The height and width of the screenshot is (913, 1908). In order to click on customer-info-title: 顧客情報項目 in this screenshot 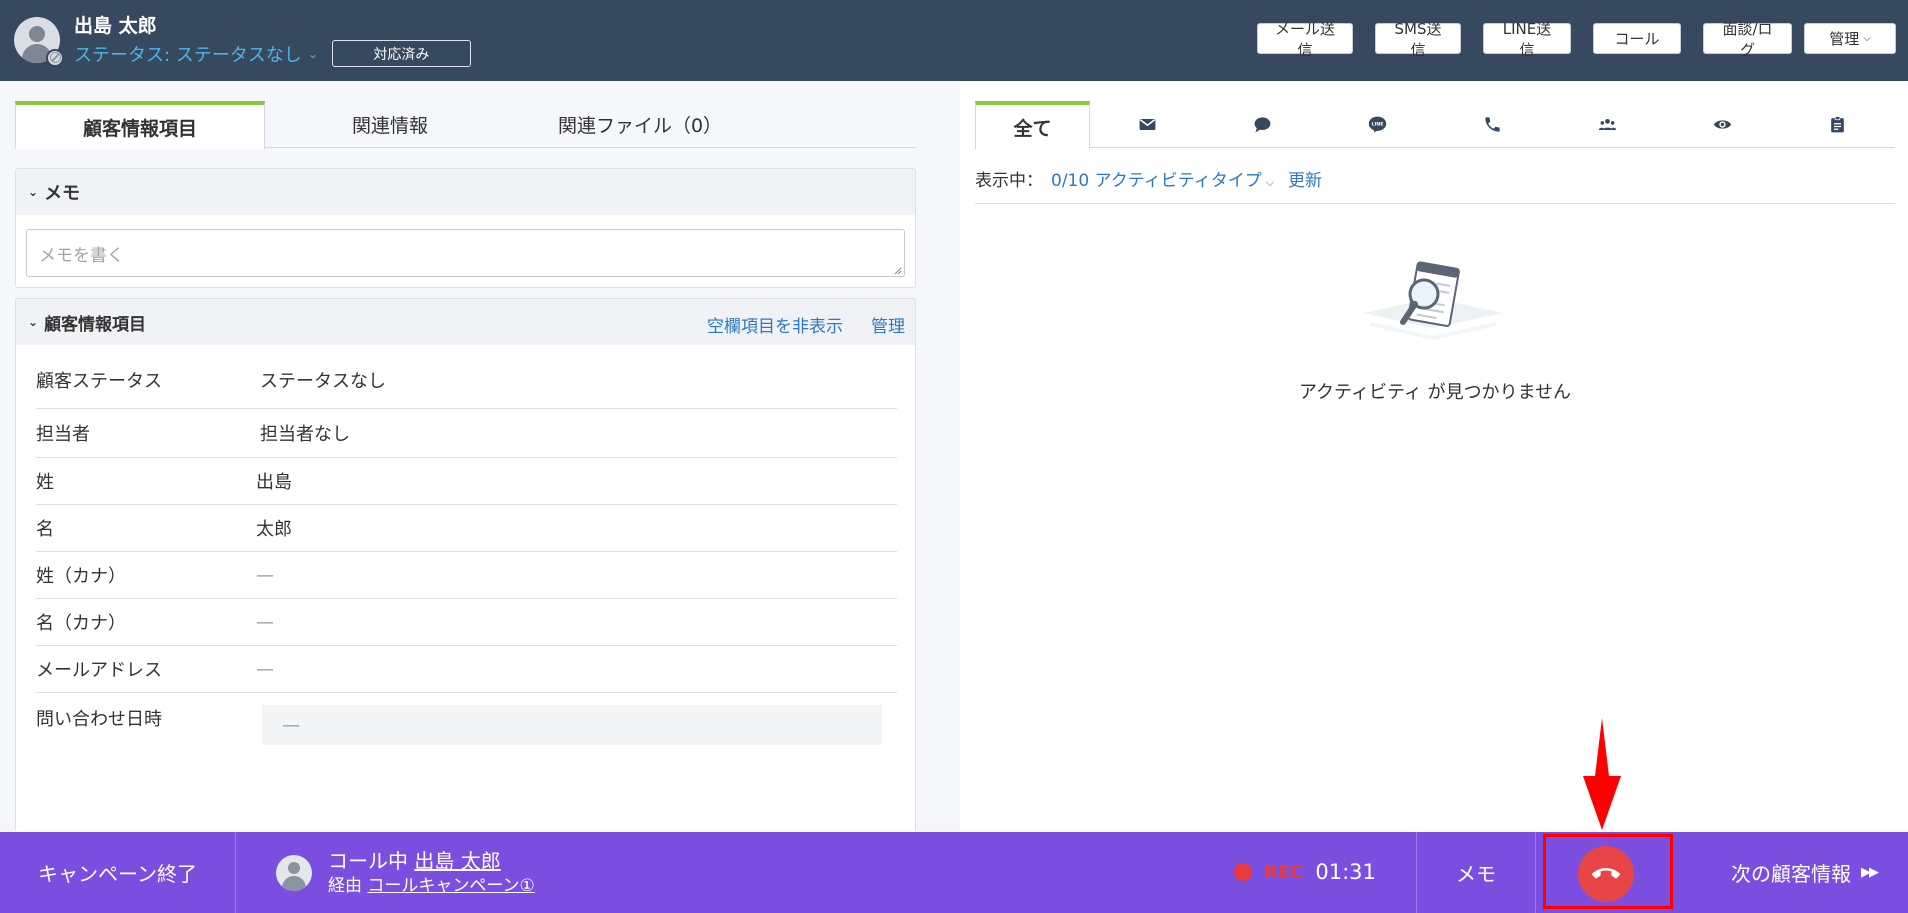, I will do `click(95, 324)`.